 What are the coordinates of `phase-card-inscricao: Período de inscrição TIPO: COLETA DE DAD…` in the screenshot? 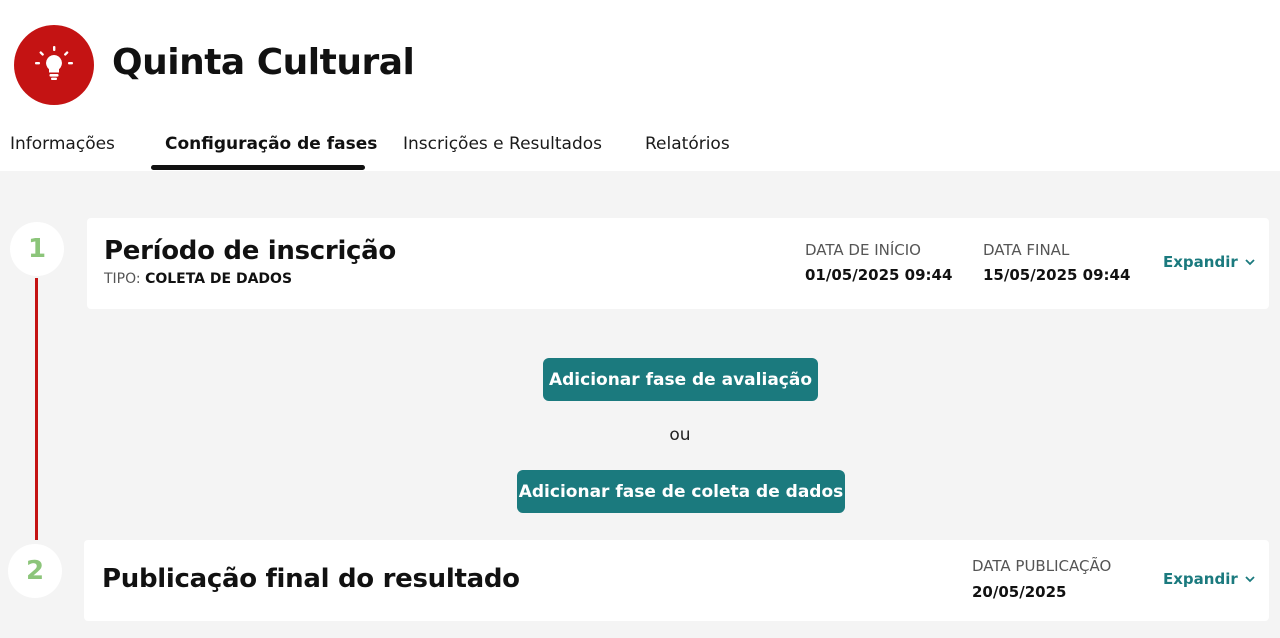 It's located at (678, 263).